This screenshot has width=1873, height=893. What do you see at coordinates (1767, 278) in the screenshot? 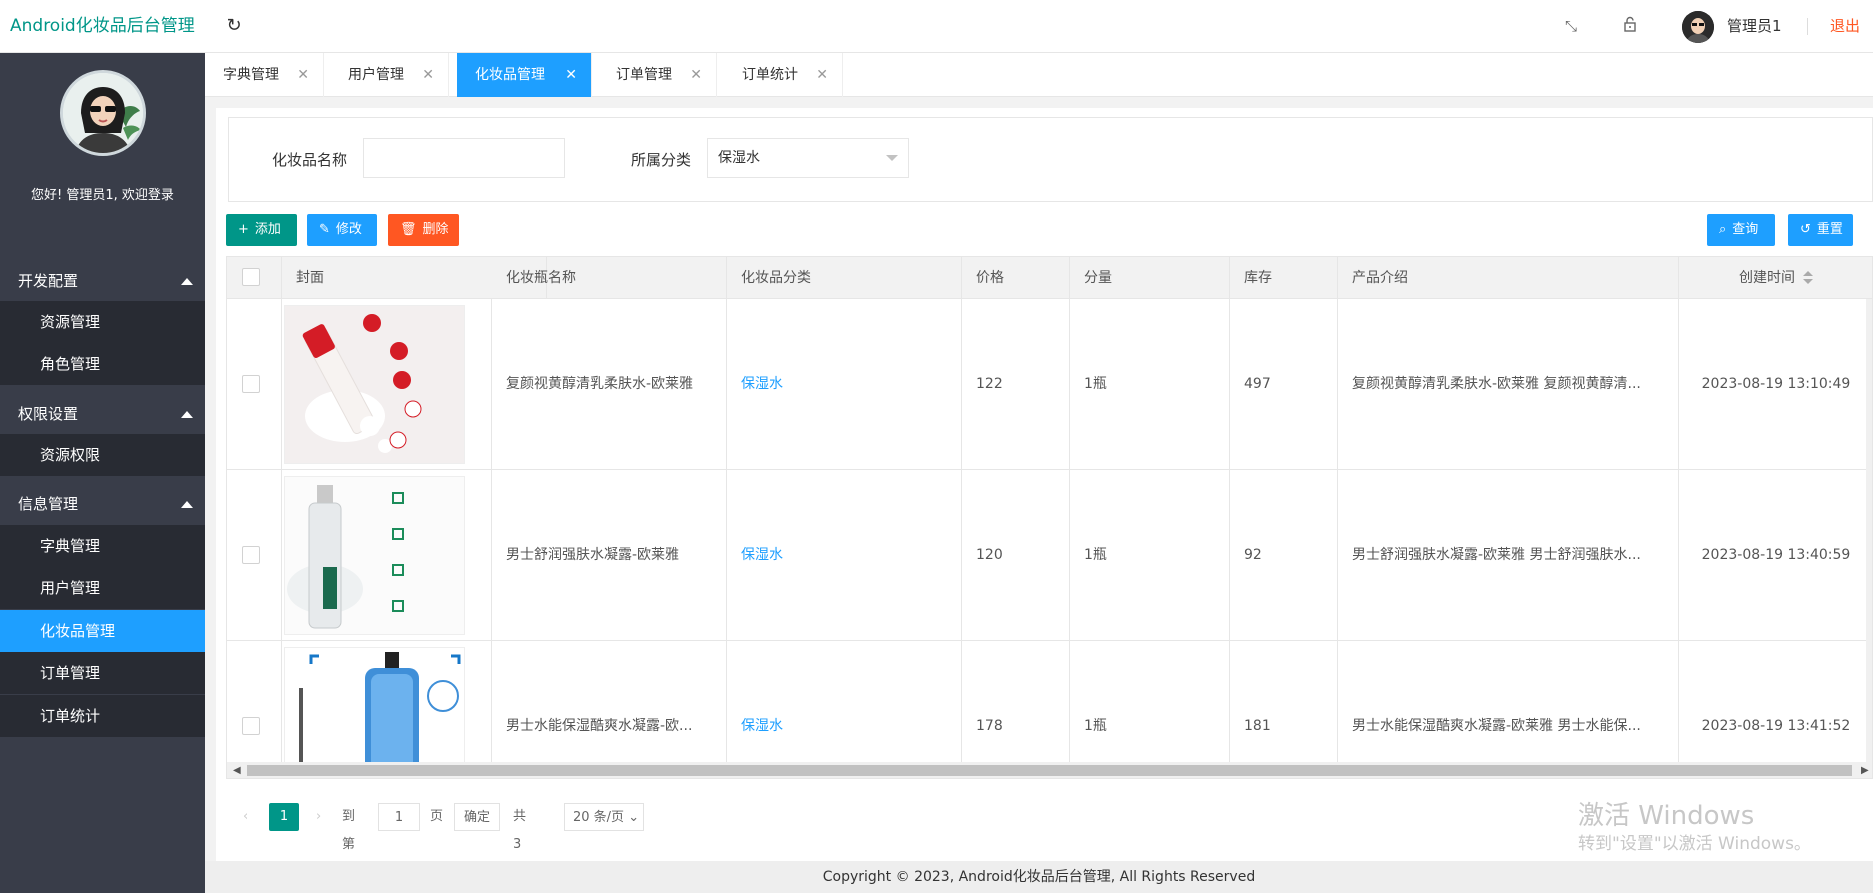
I see `header-created-label: 创建时间` at bounding box center [1767, 278].